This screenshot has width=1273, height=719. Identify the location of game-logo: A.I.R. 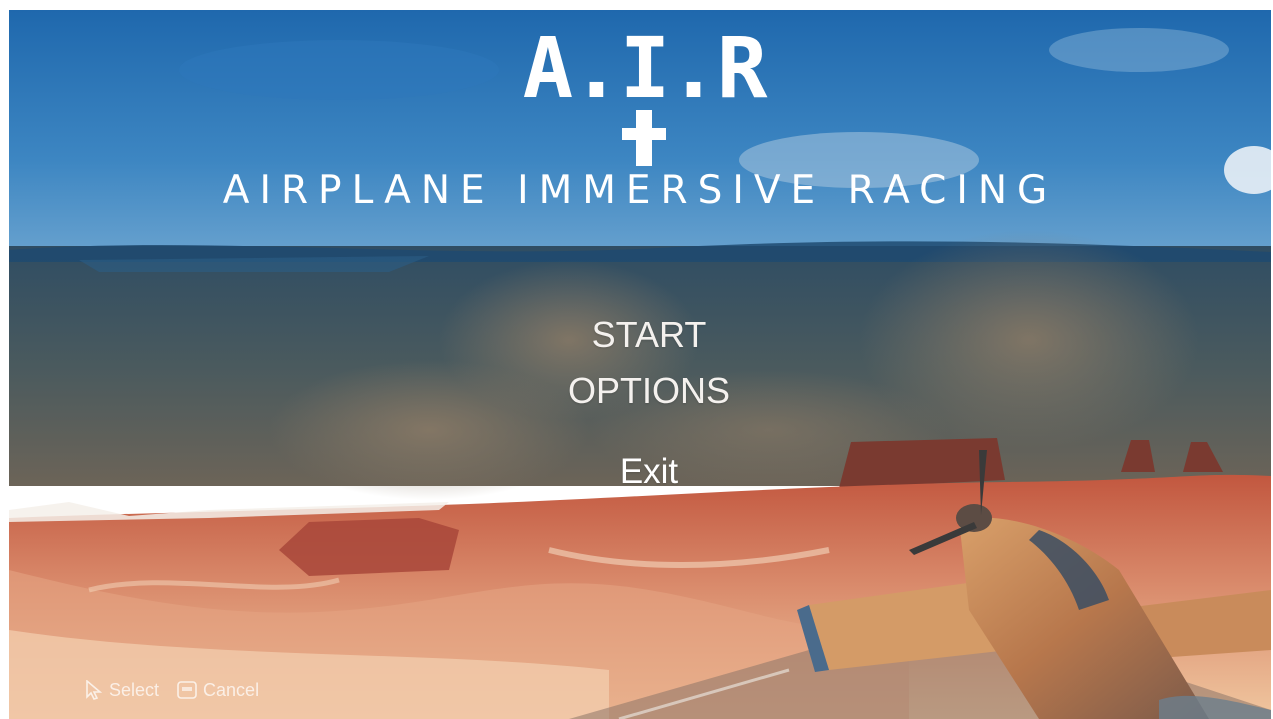
(644, 99).